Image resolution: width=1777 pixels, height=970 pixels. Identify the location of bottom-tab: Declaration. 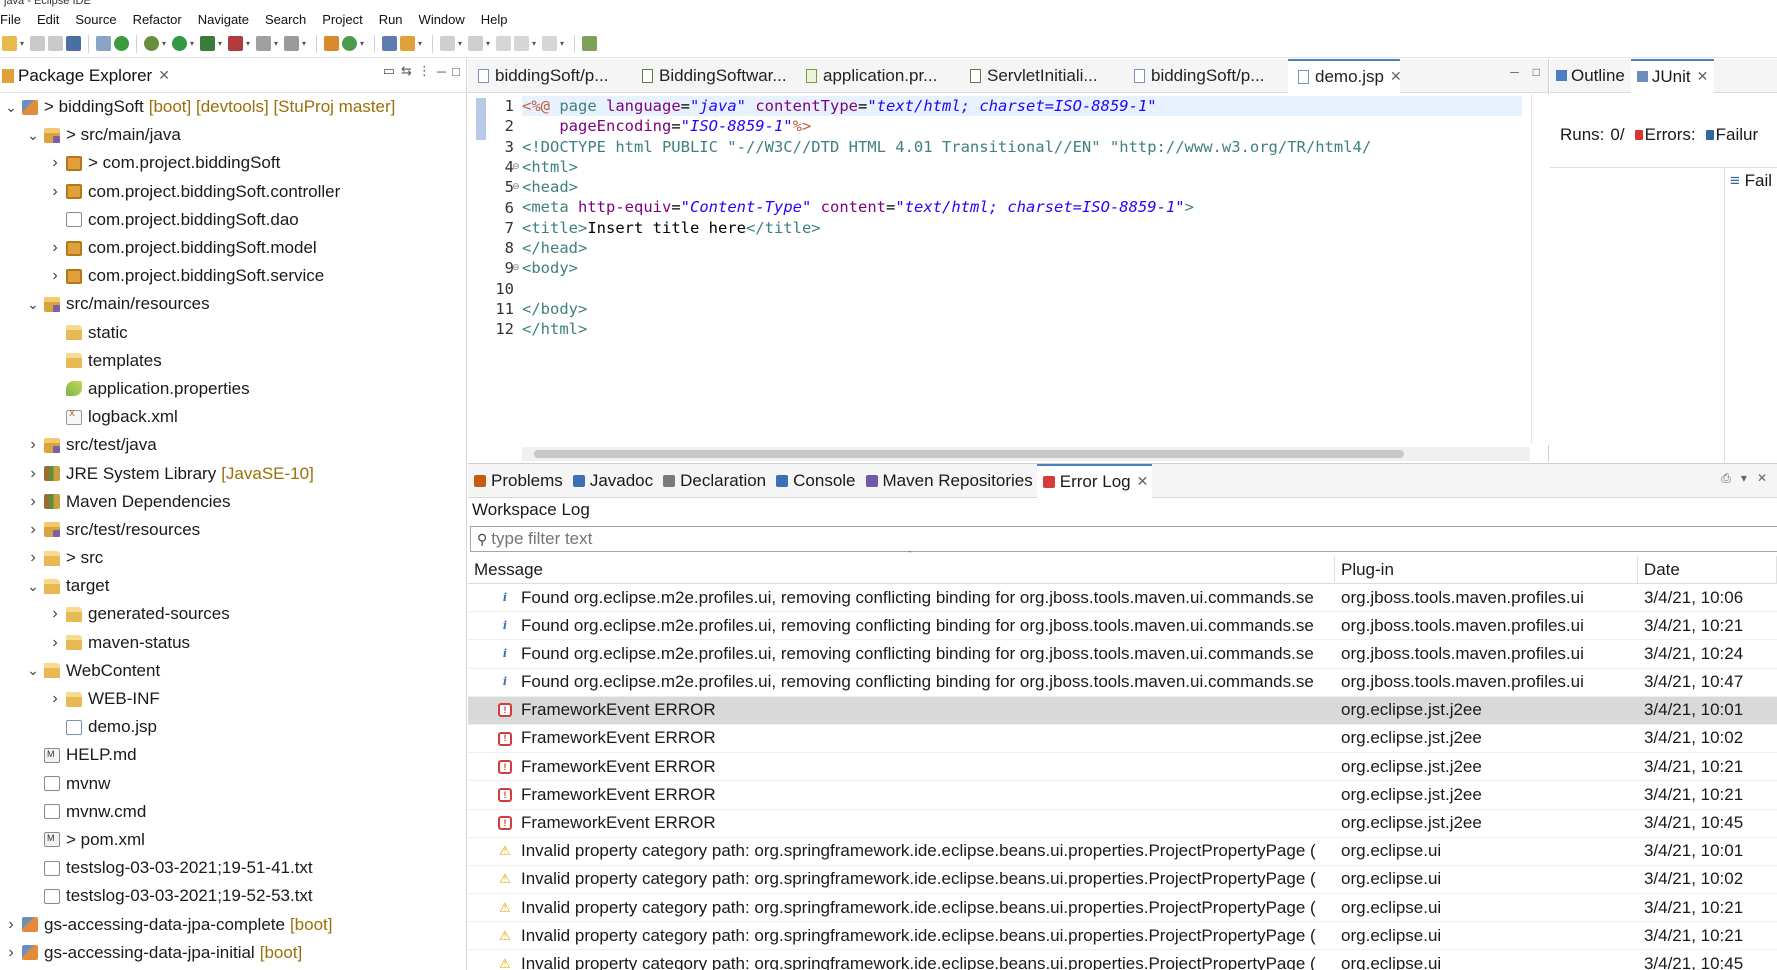
(713, 481).